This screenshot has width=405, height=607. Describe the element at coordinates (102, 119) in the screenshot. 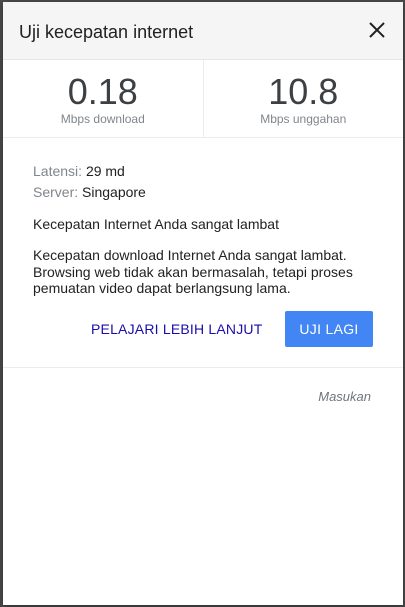

I see `download-unit: Mbps download` at that location.